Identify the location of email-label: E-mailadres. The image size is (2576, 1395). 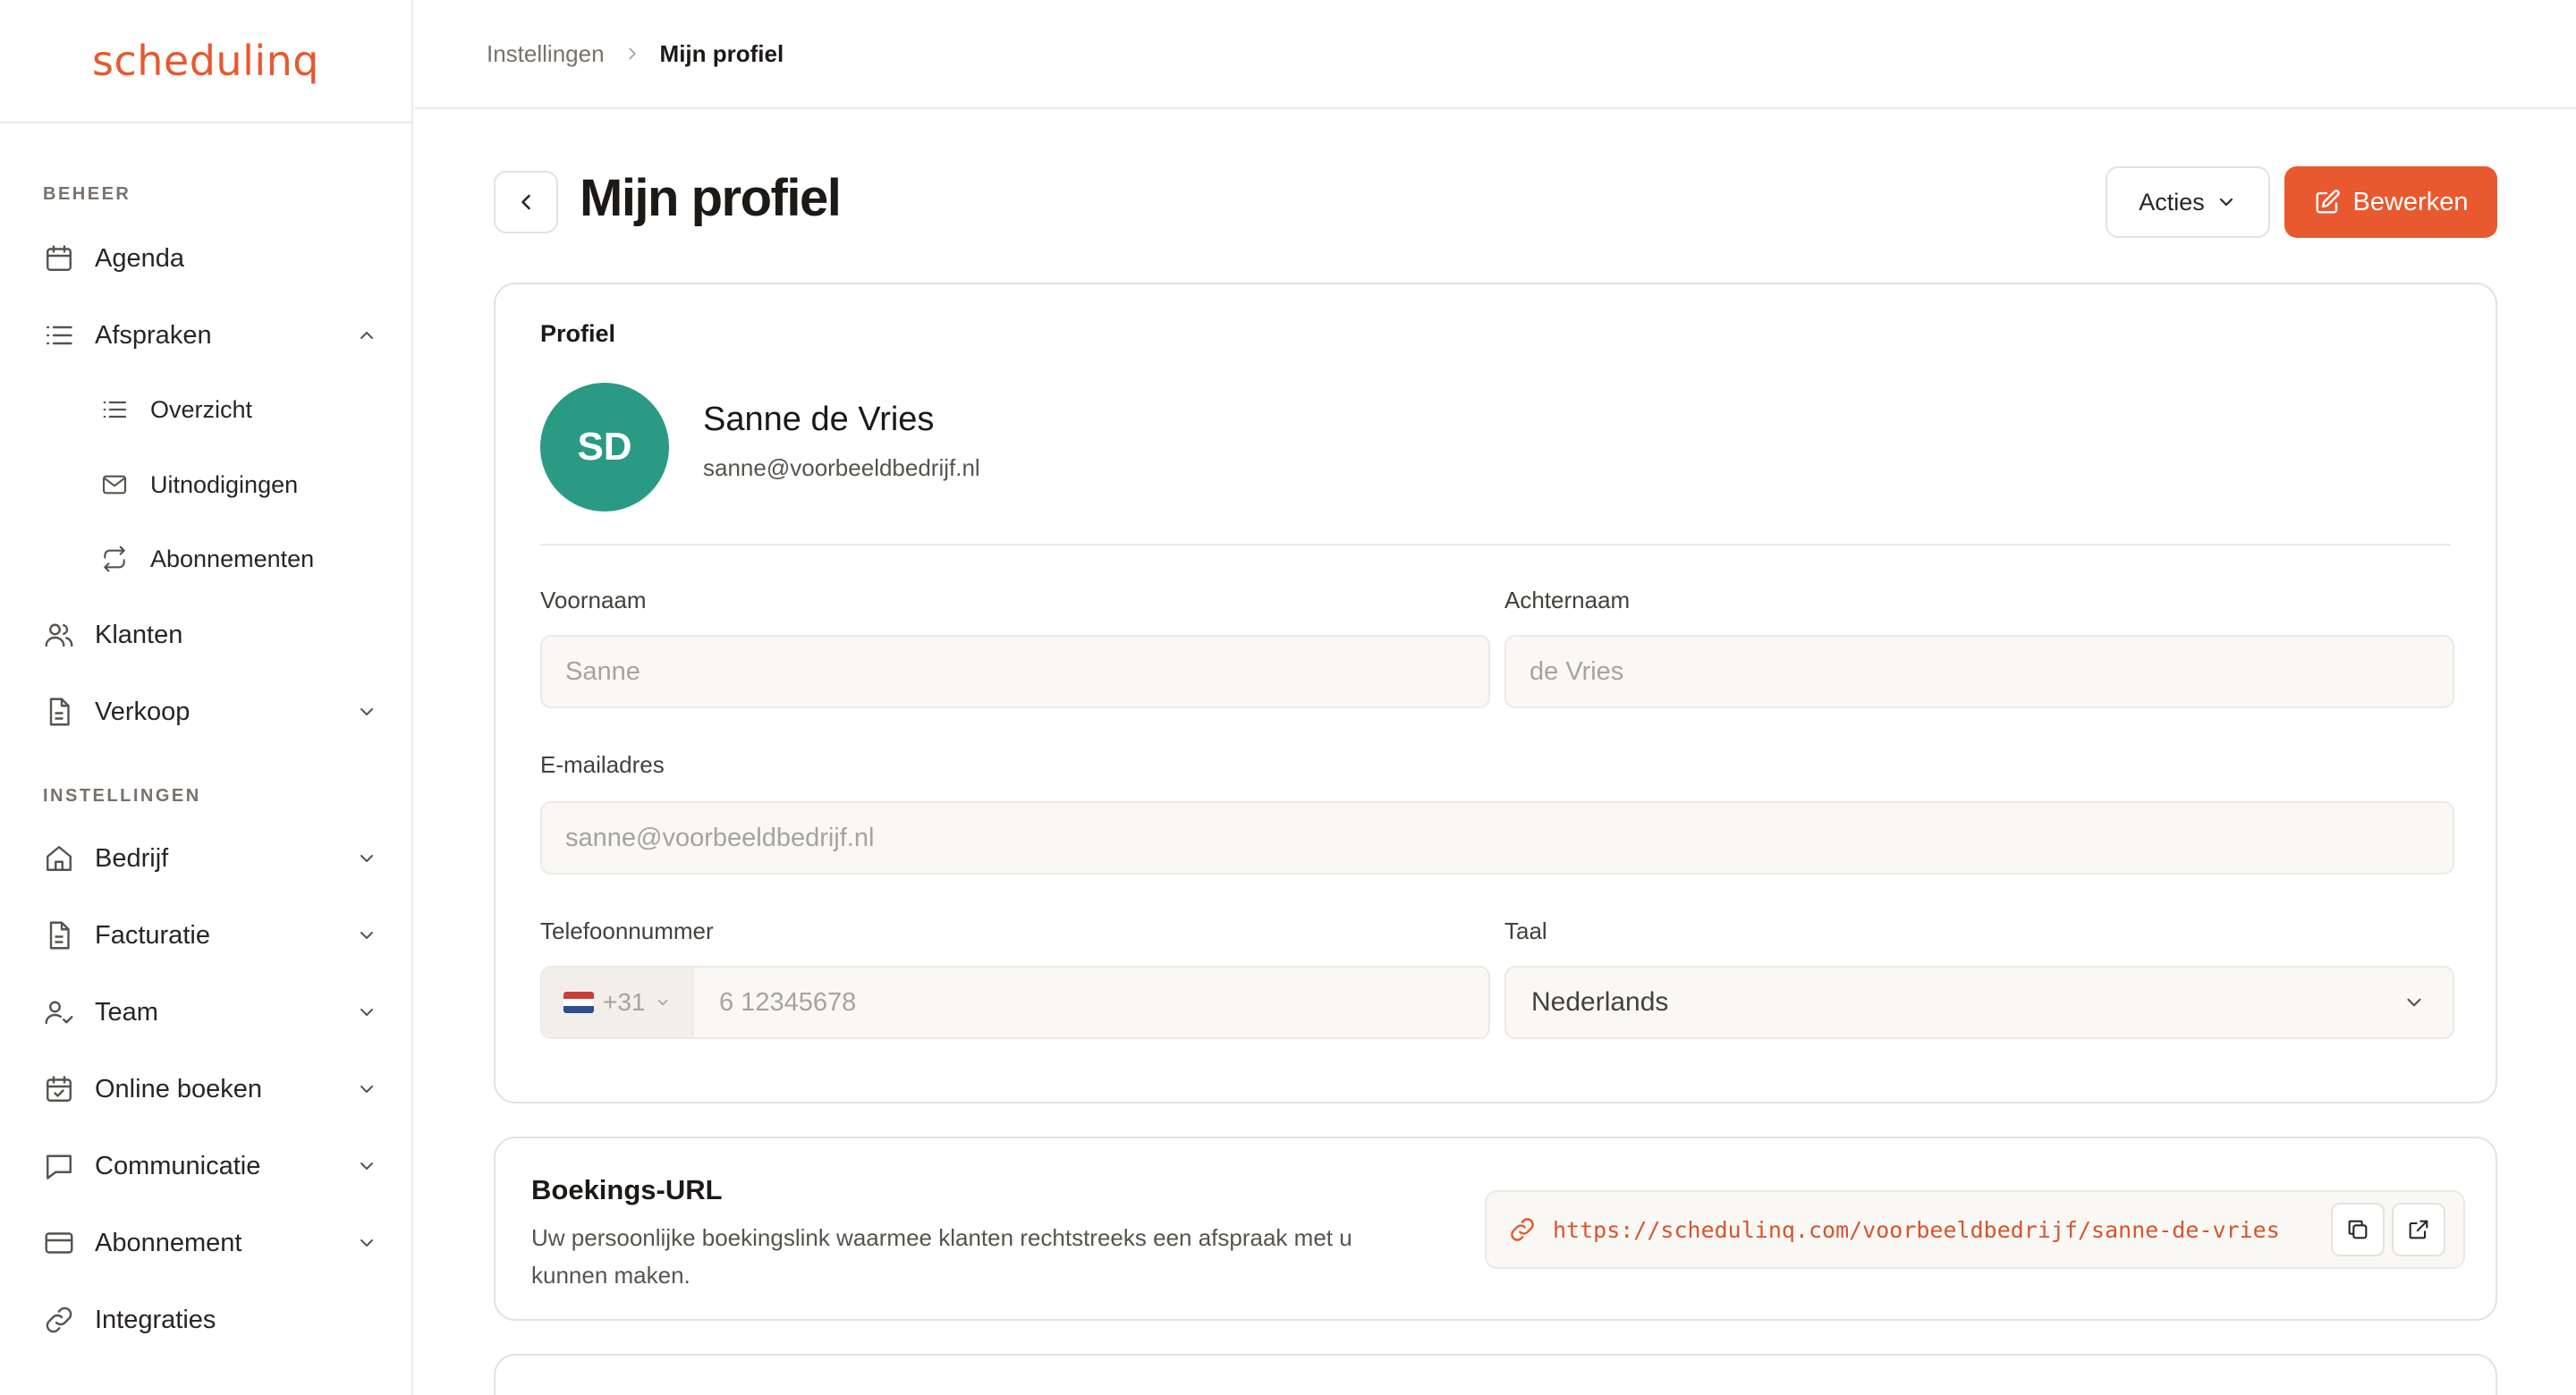
(602, 764).